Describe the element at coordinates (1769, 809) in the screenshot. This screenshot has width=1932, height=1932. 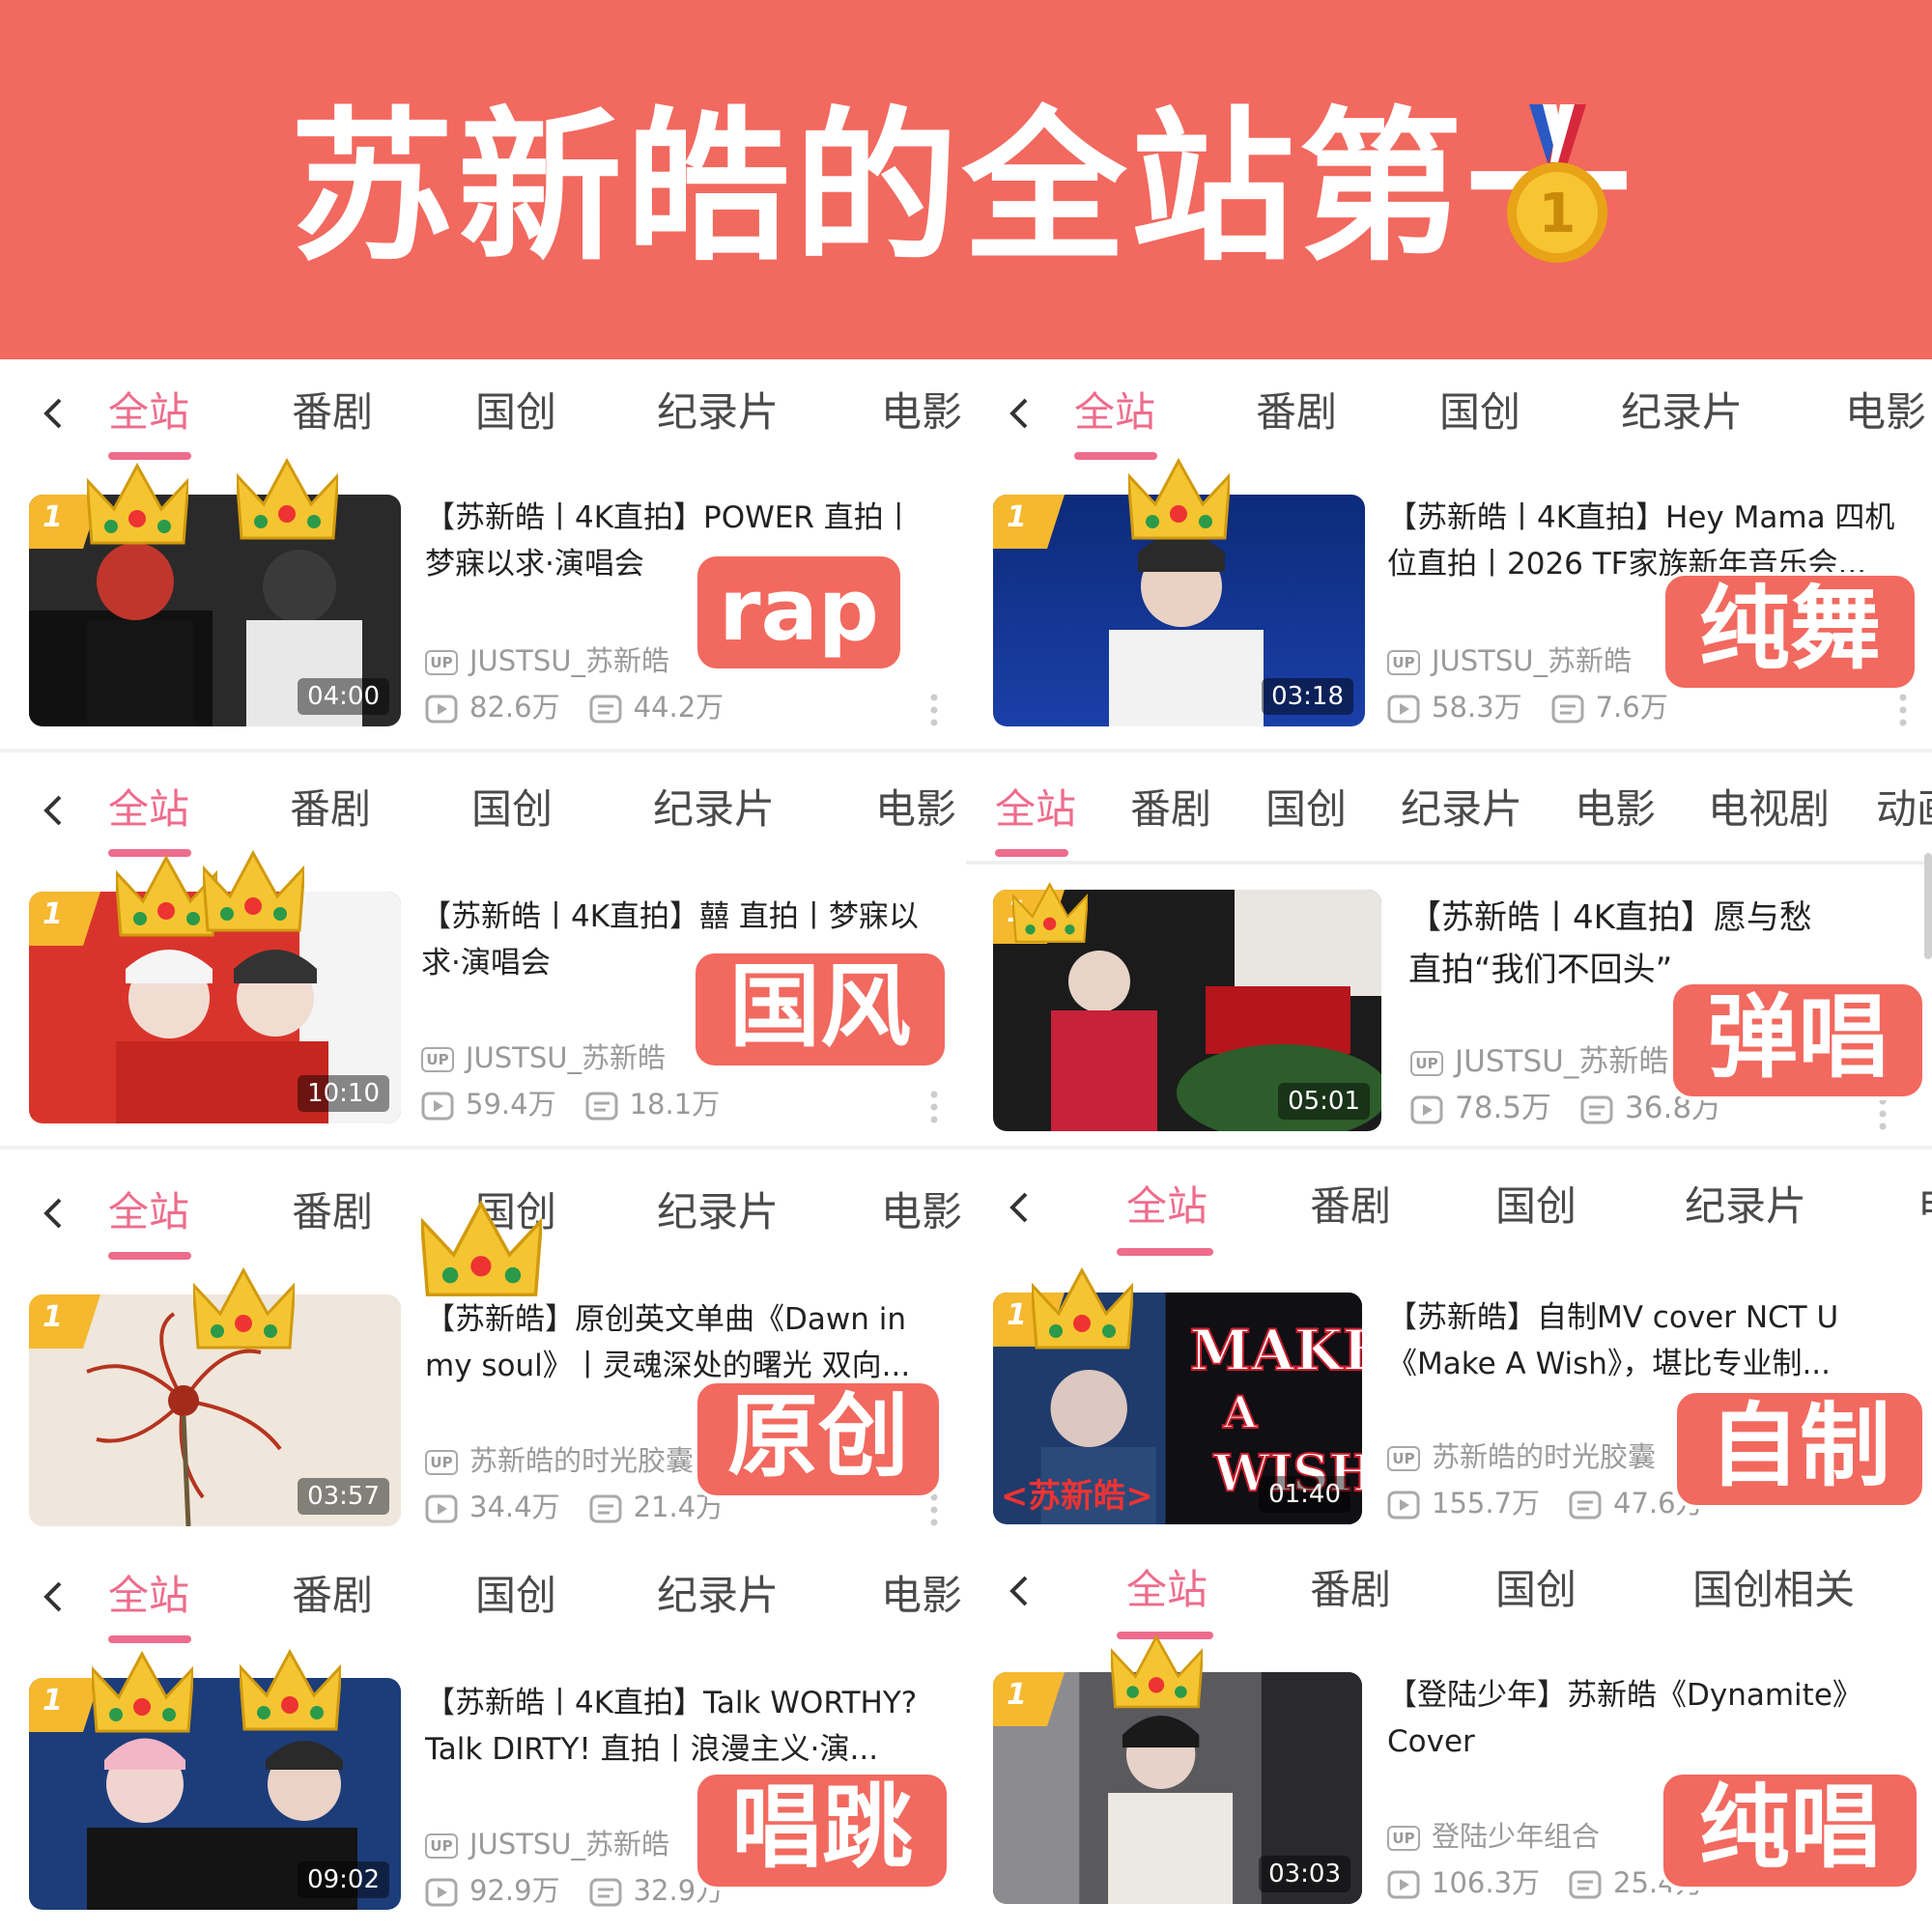
I see `tab-tv-series: 电视剧` at that location.